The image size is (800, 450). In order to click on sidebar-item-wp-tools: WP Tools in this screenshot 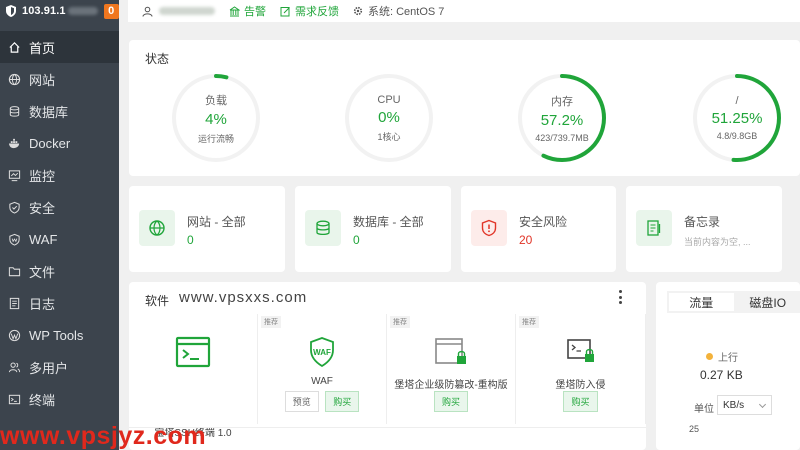, I will do `click(59, 335)`.